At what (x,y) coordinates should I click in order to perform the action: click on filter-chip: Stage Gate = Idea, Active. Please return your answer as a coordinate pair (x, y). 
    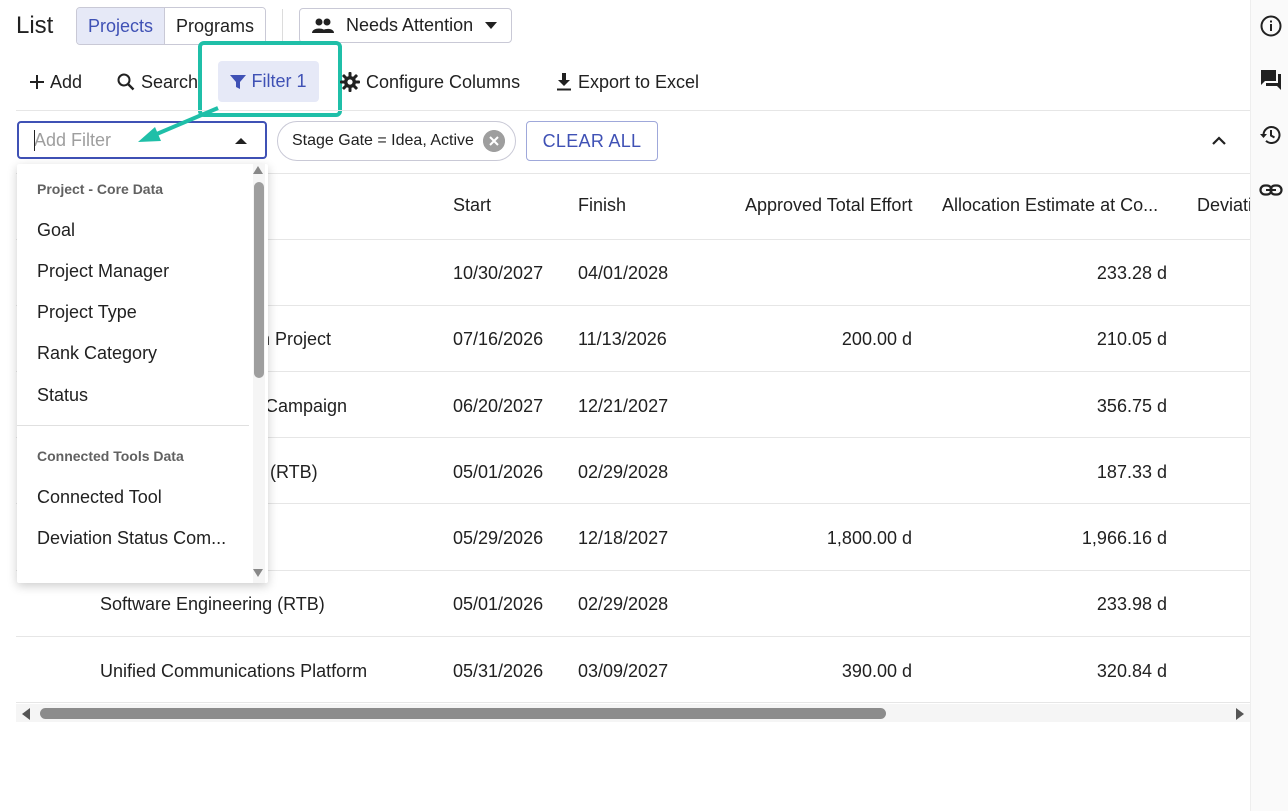
    Looking at the image, I should click on (396, 141).